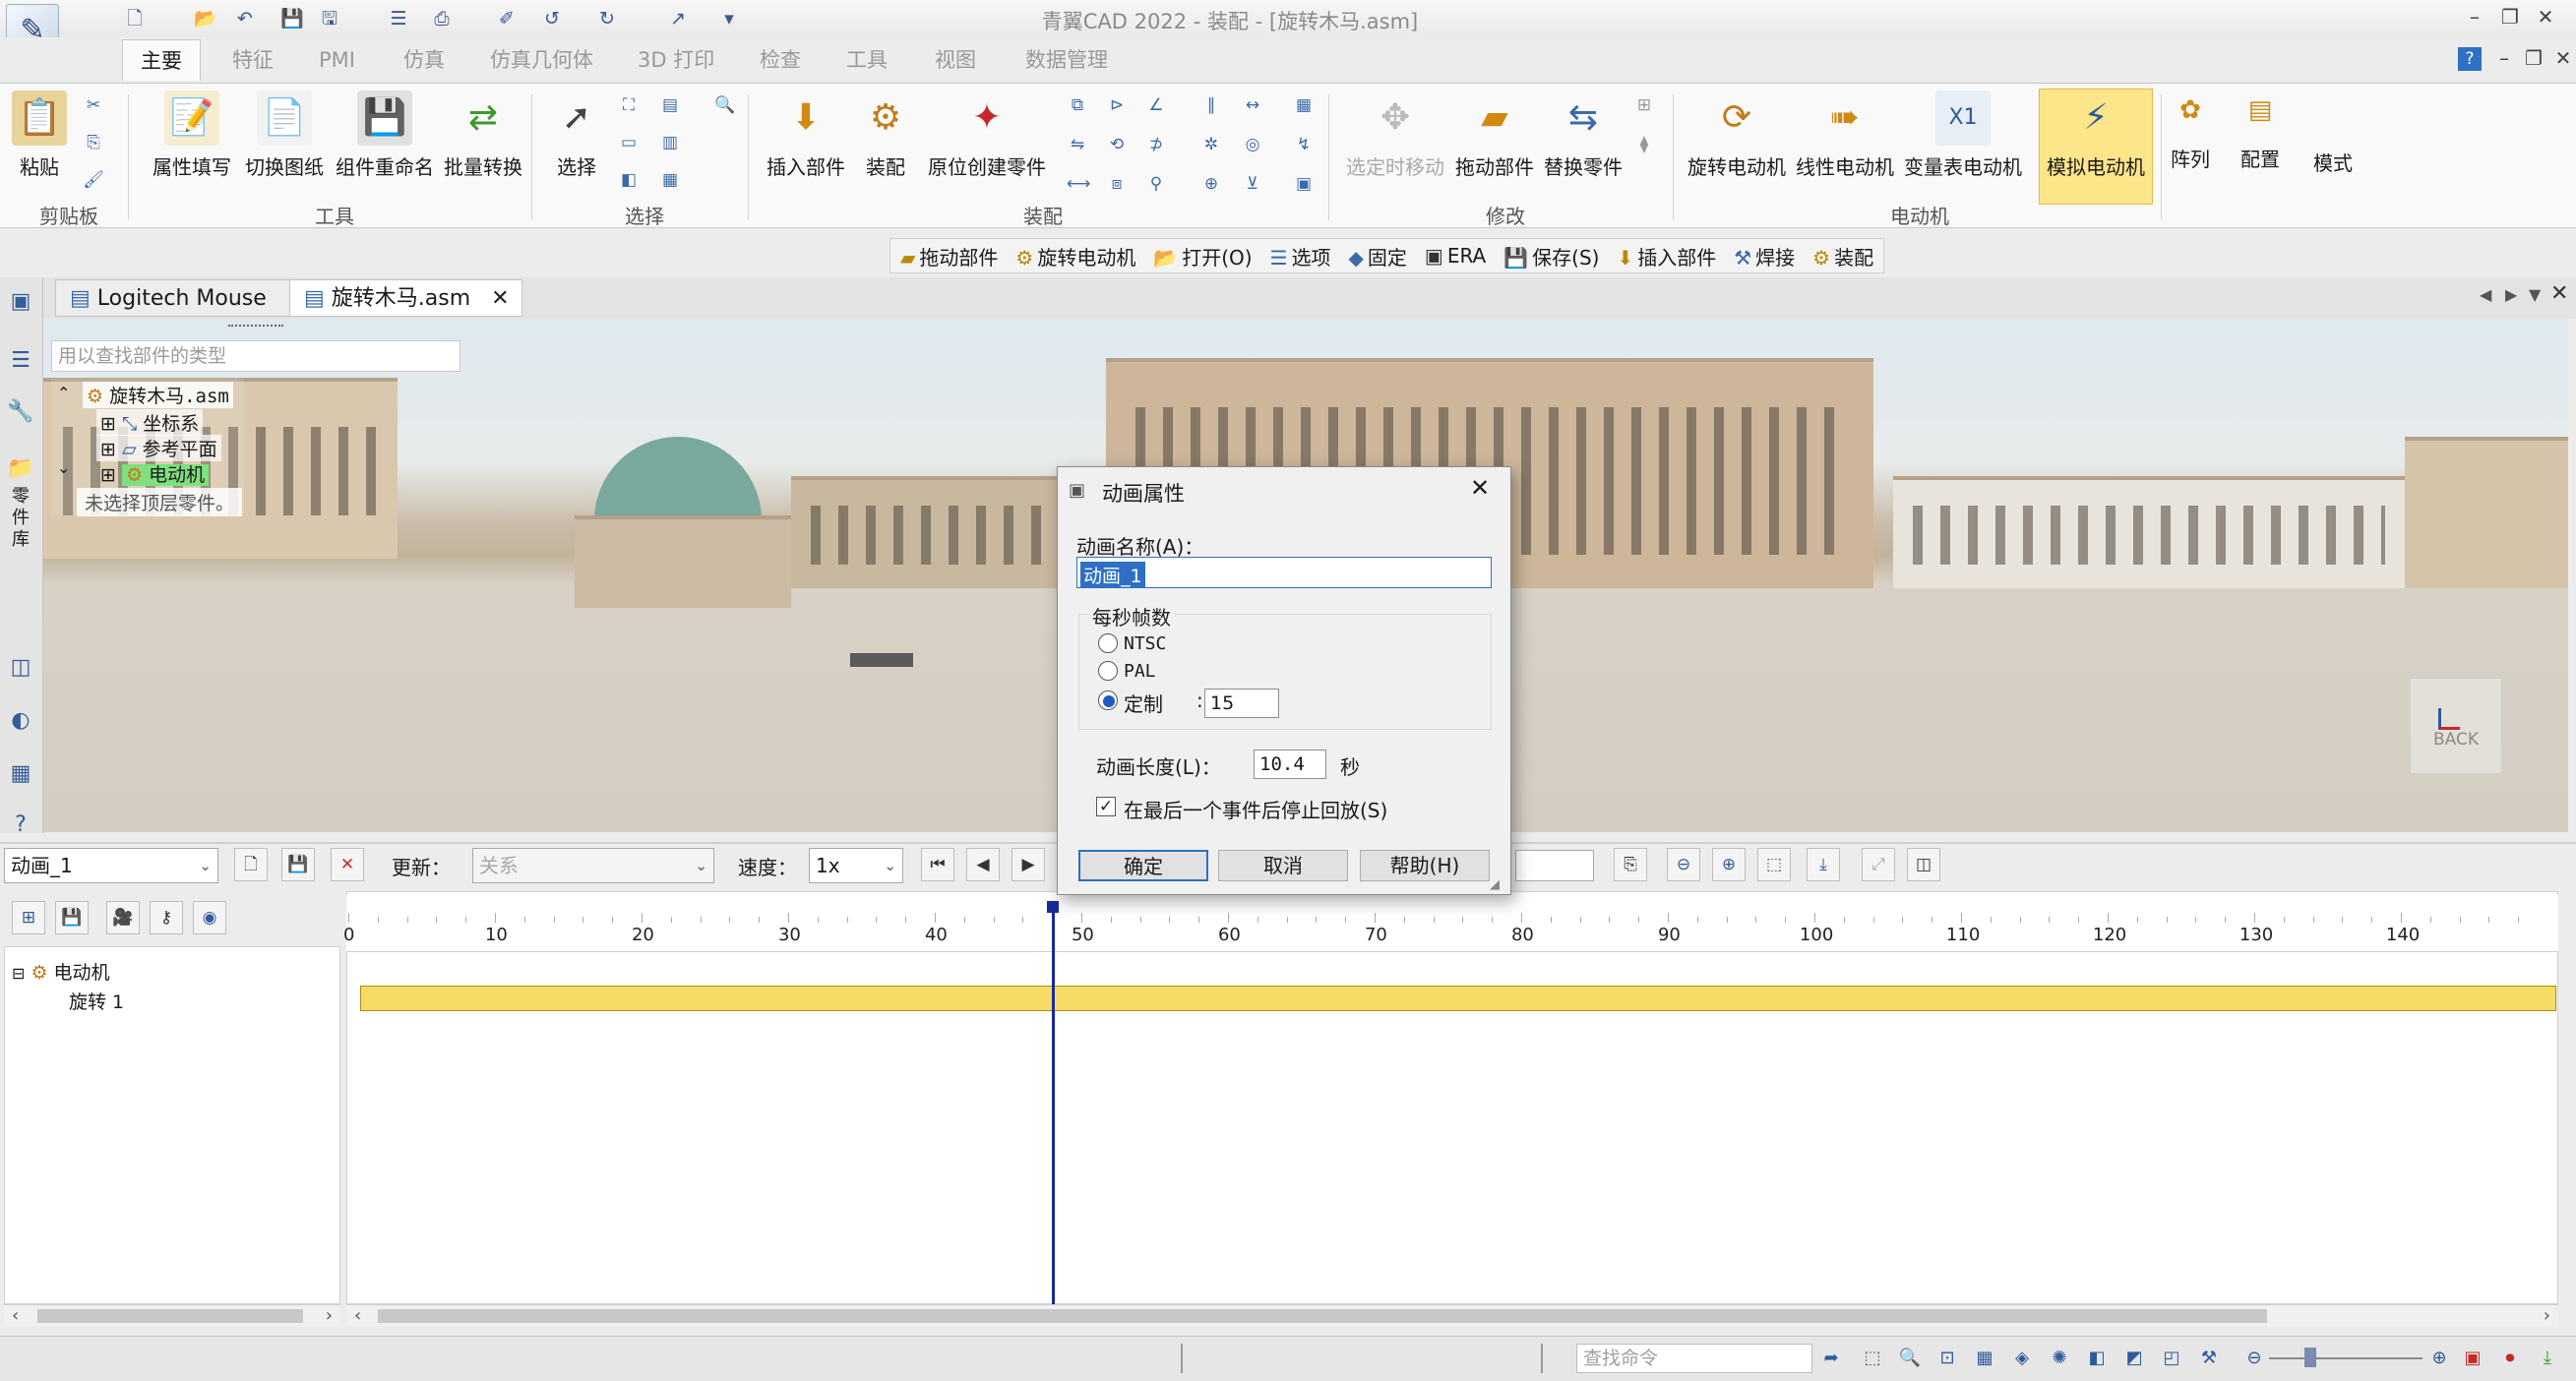  Describe the element at coordinates (1143, 865) in the screenshot. I see `ok-button: 确定` at that location.